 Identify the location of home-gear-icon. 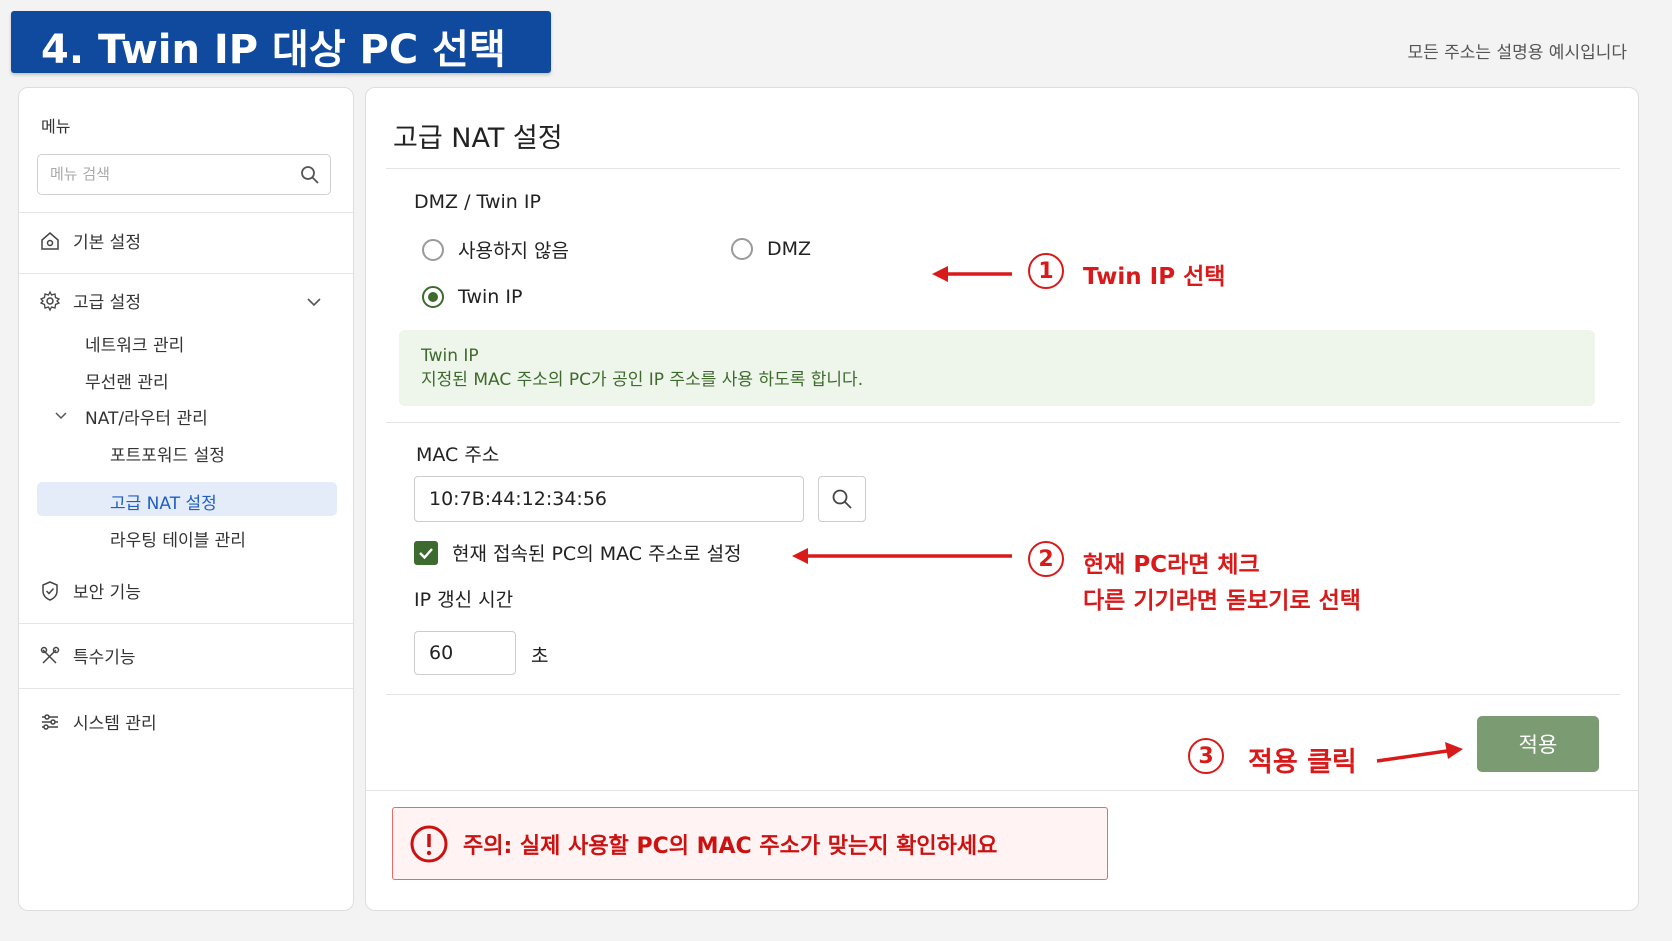
(50, 240).